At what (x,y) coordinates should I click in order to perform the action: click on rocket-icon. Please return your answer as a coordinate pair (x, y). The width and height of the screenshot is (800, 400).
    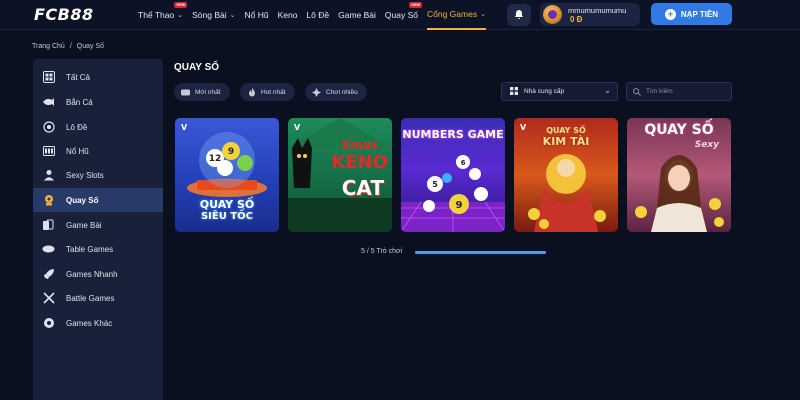
    Looking at the image, I should click on (48, 274).